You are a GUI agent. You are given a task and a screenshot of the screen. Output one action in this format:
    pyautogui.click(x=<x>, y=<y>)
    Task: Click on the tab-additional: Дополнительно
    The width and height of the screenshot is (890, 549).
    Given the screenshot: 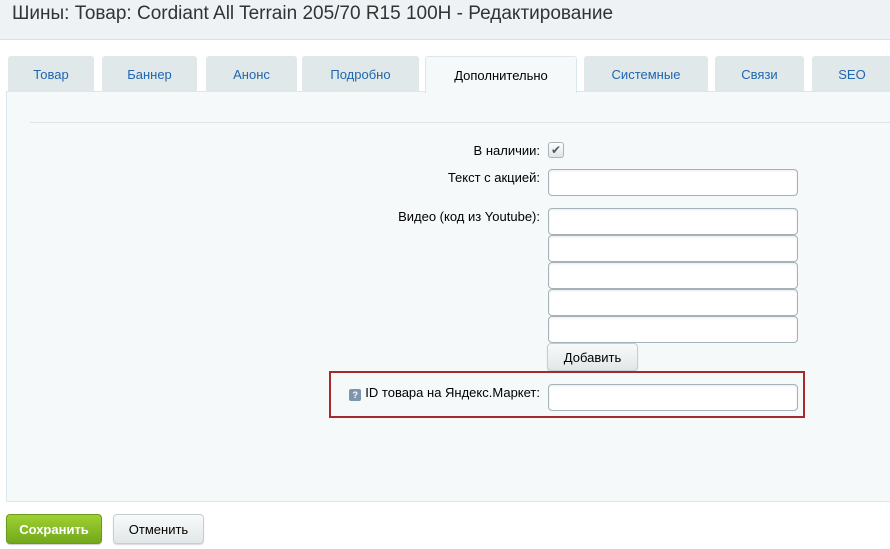 What is the action you would take?
    pyautogui.click(x=501, y=74)
    